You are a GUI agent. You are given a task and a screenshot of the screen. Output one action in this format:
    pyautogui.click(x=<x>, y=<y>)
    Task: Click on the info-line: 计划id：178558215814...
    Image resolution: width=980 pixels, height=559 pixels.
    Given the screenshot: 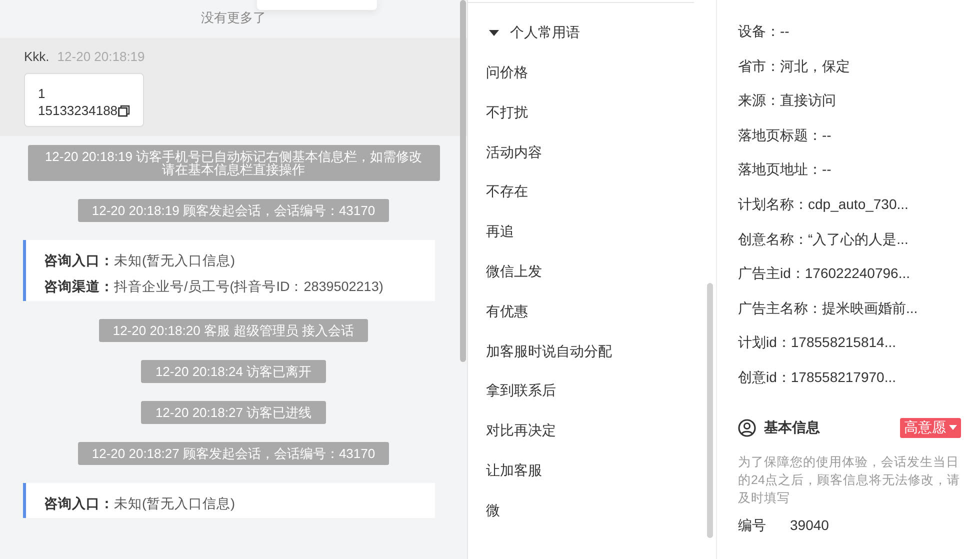 What is the action you would take?
    pyautogui.click(x=817, y=342)
    